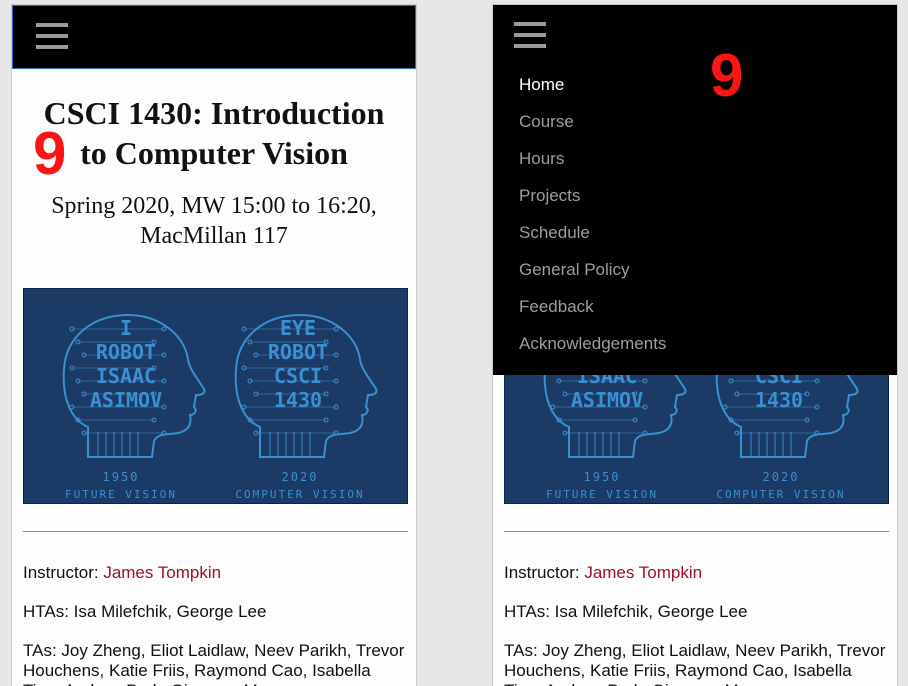  I want to click on right-head-silhouette: EYEROBOTCSCI1430, so click(306, 385).